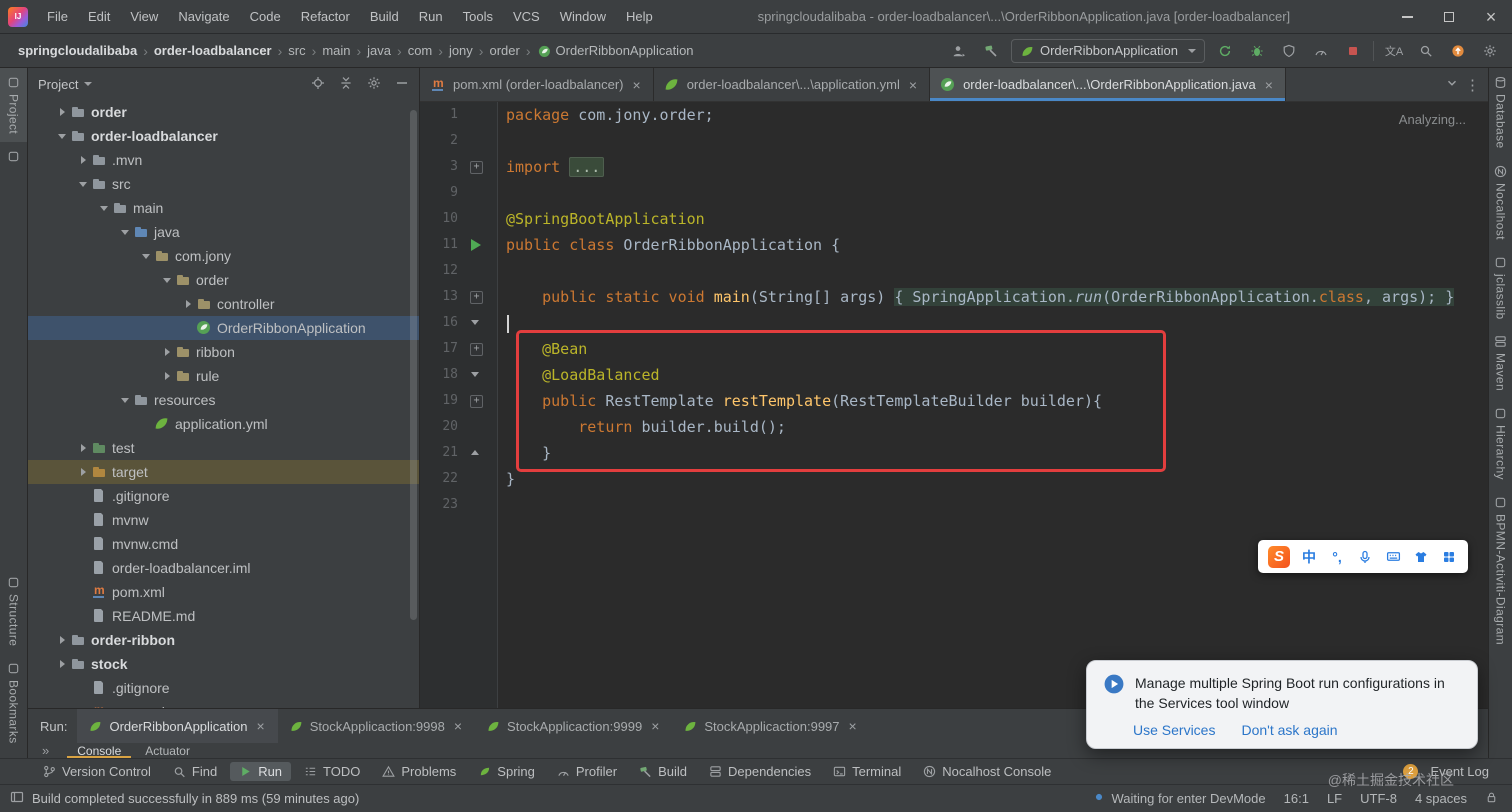 The image size is (1512, 812). I want to click on window-toggle-icon, so click(17, 798).